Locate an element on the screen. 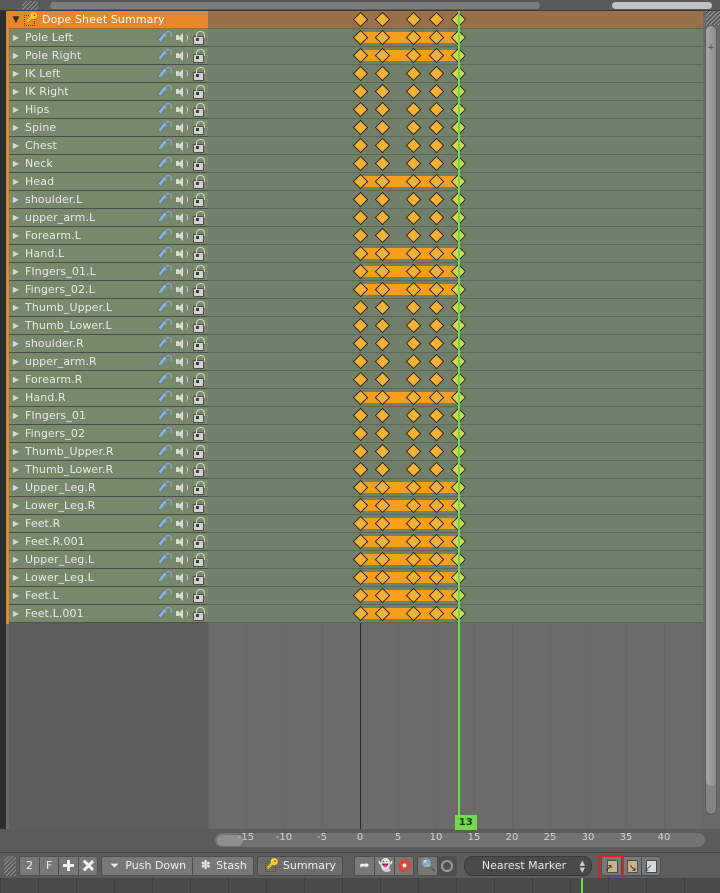 This screenshot has height=893, width=720. unlink-action-button is located at coordinates (88, 865).